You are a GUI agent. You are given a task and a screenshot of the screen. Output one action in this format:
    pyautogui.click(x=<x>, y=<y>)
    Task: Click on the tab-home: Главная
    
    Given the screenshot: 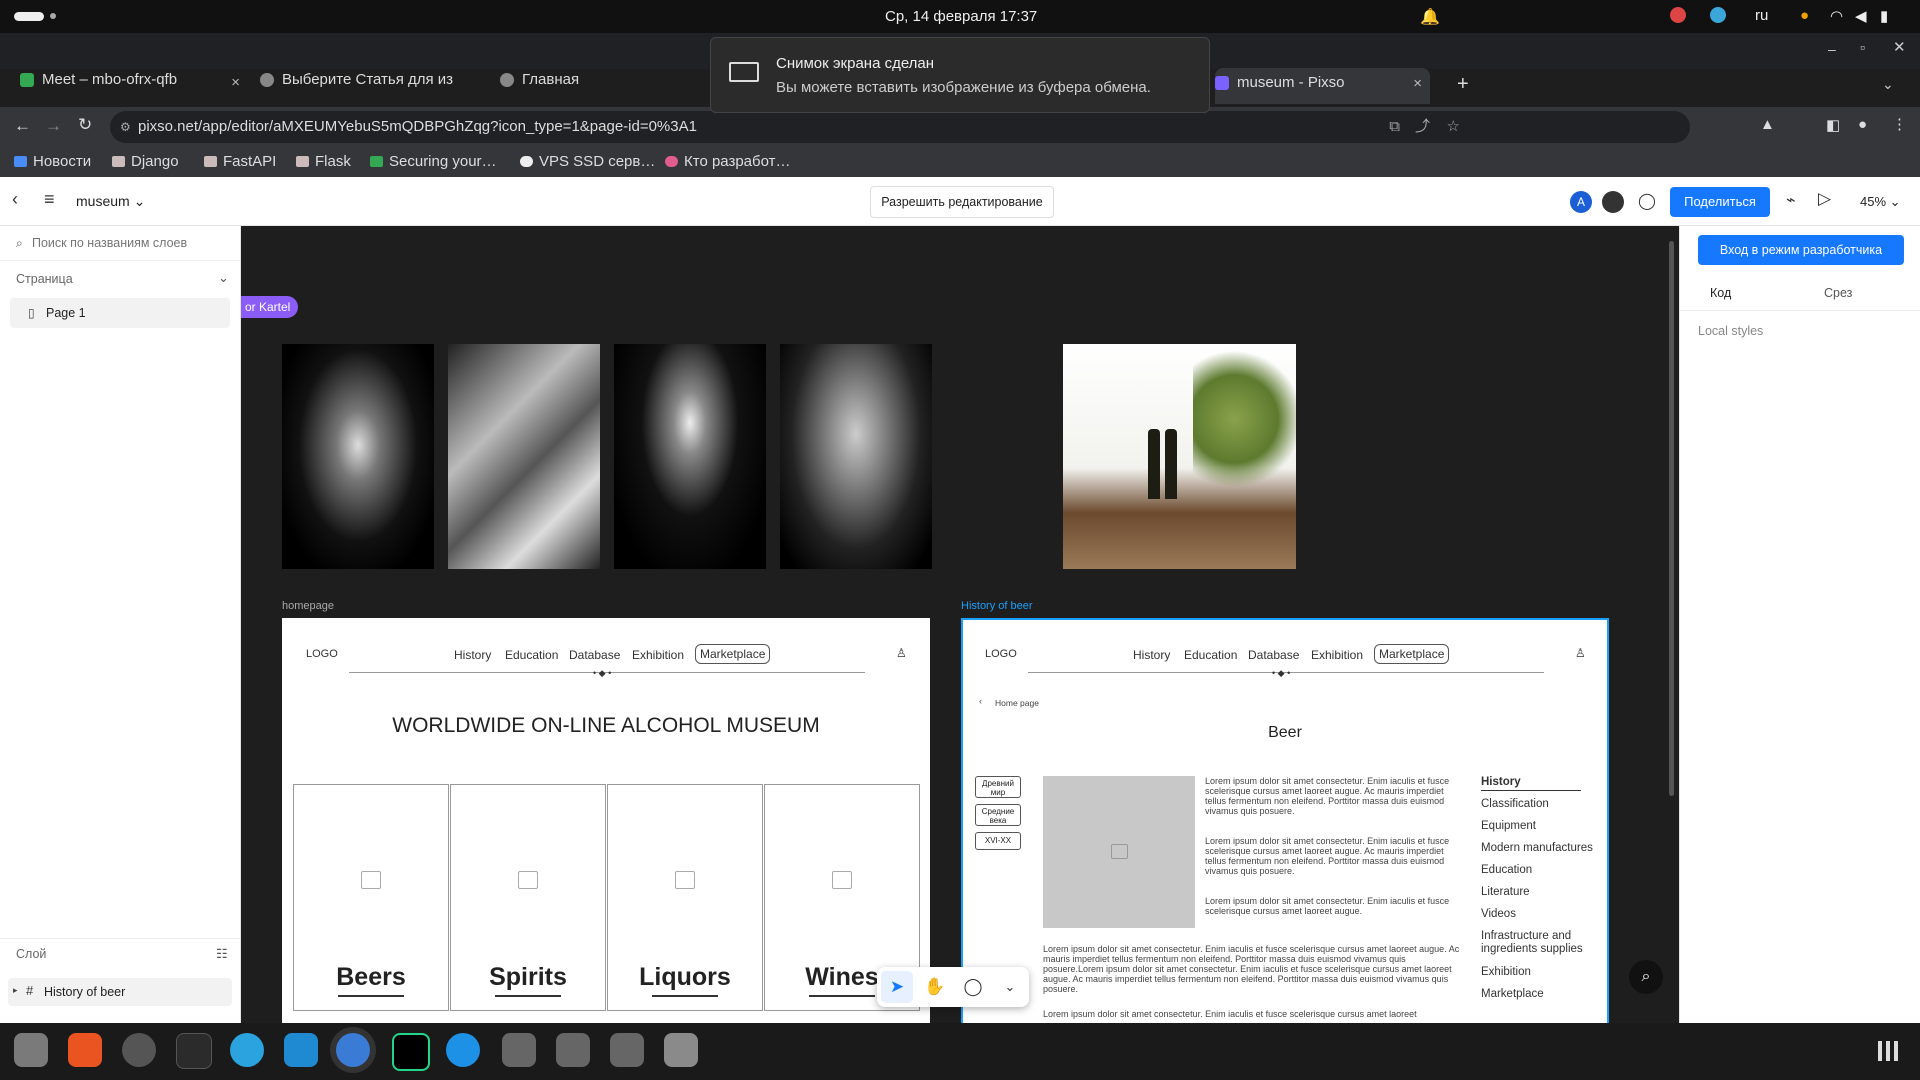 What is the action you would take?
    pyautogui.click(x=605, y=86)
    